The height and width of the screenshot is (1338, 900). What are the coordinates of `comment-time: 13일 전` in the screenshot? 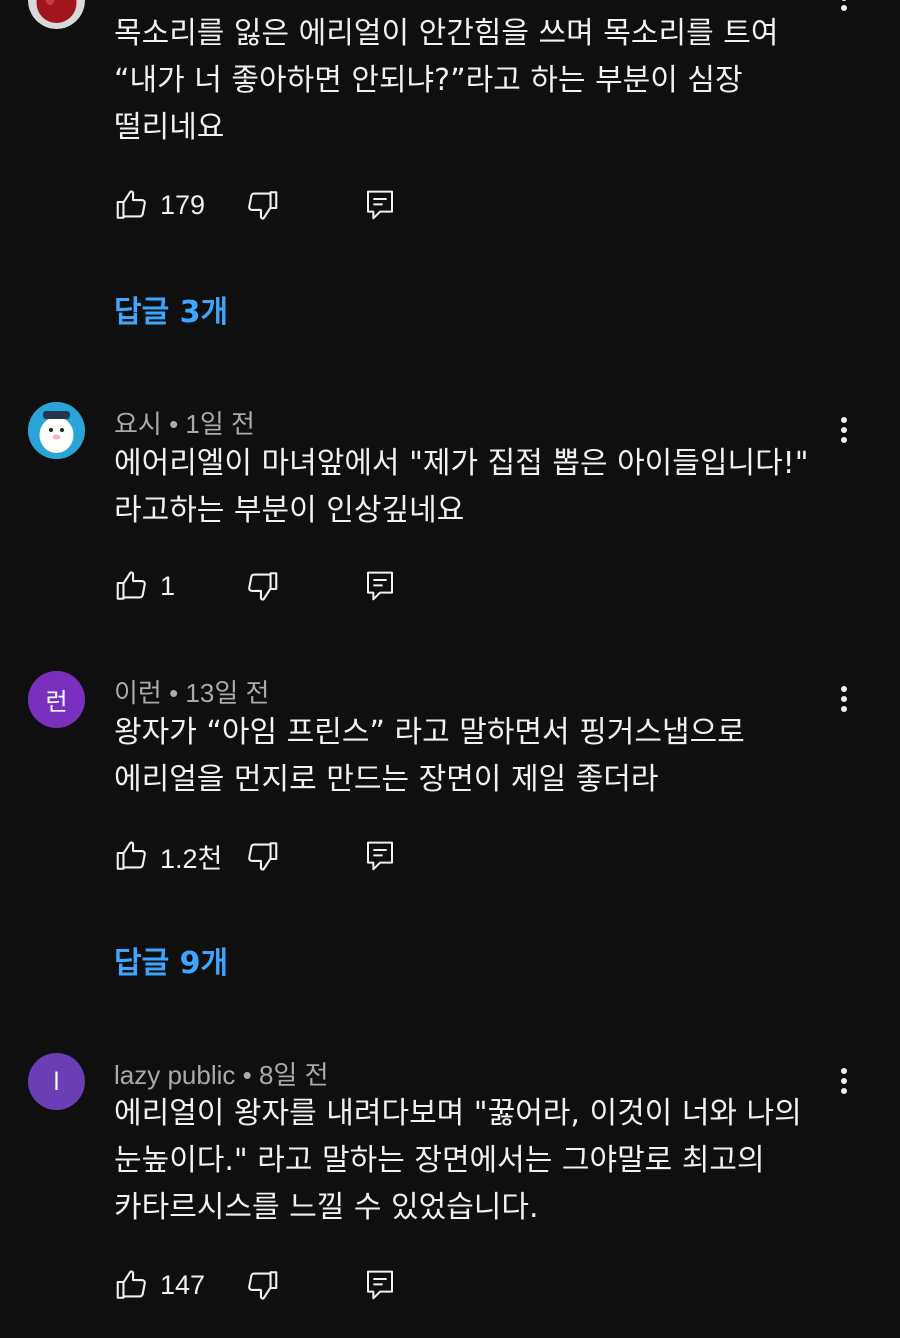 It's located at (227, 693).